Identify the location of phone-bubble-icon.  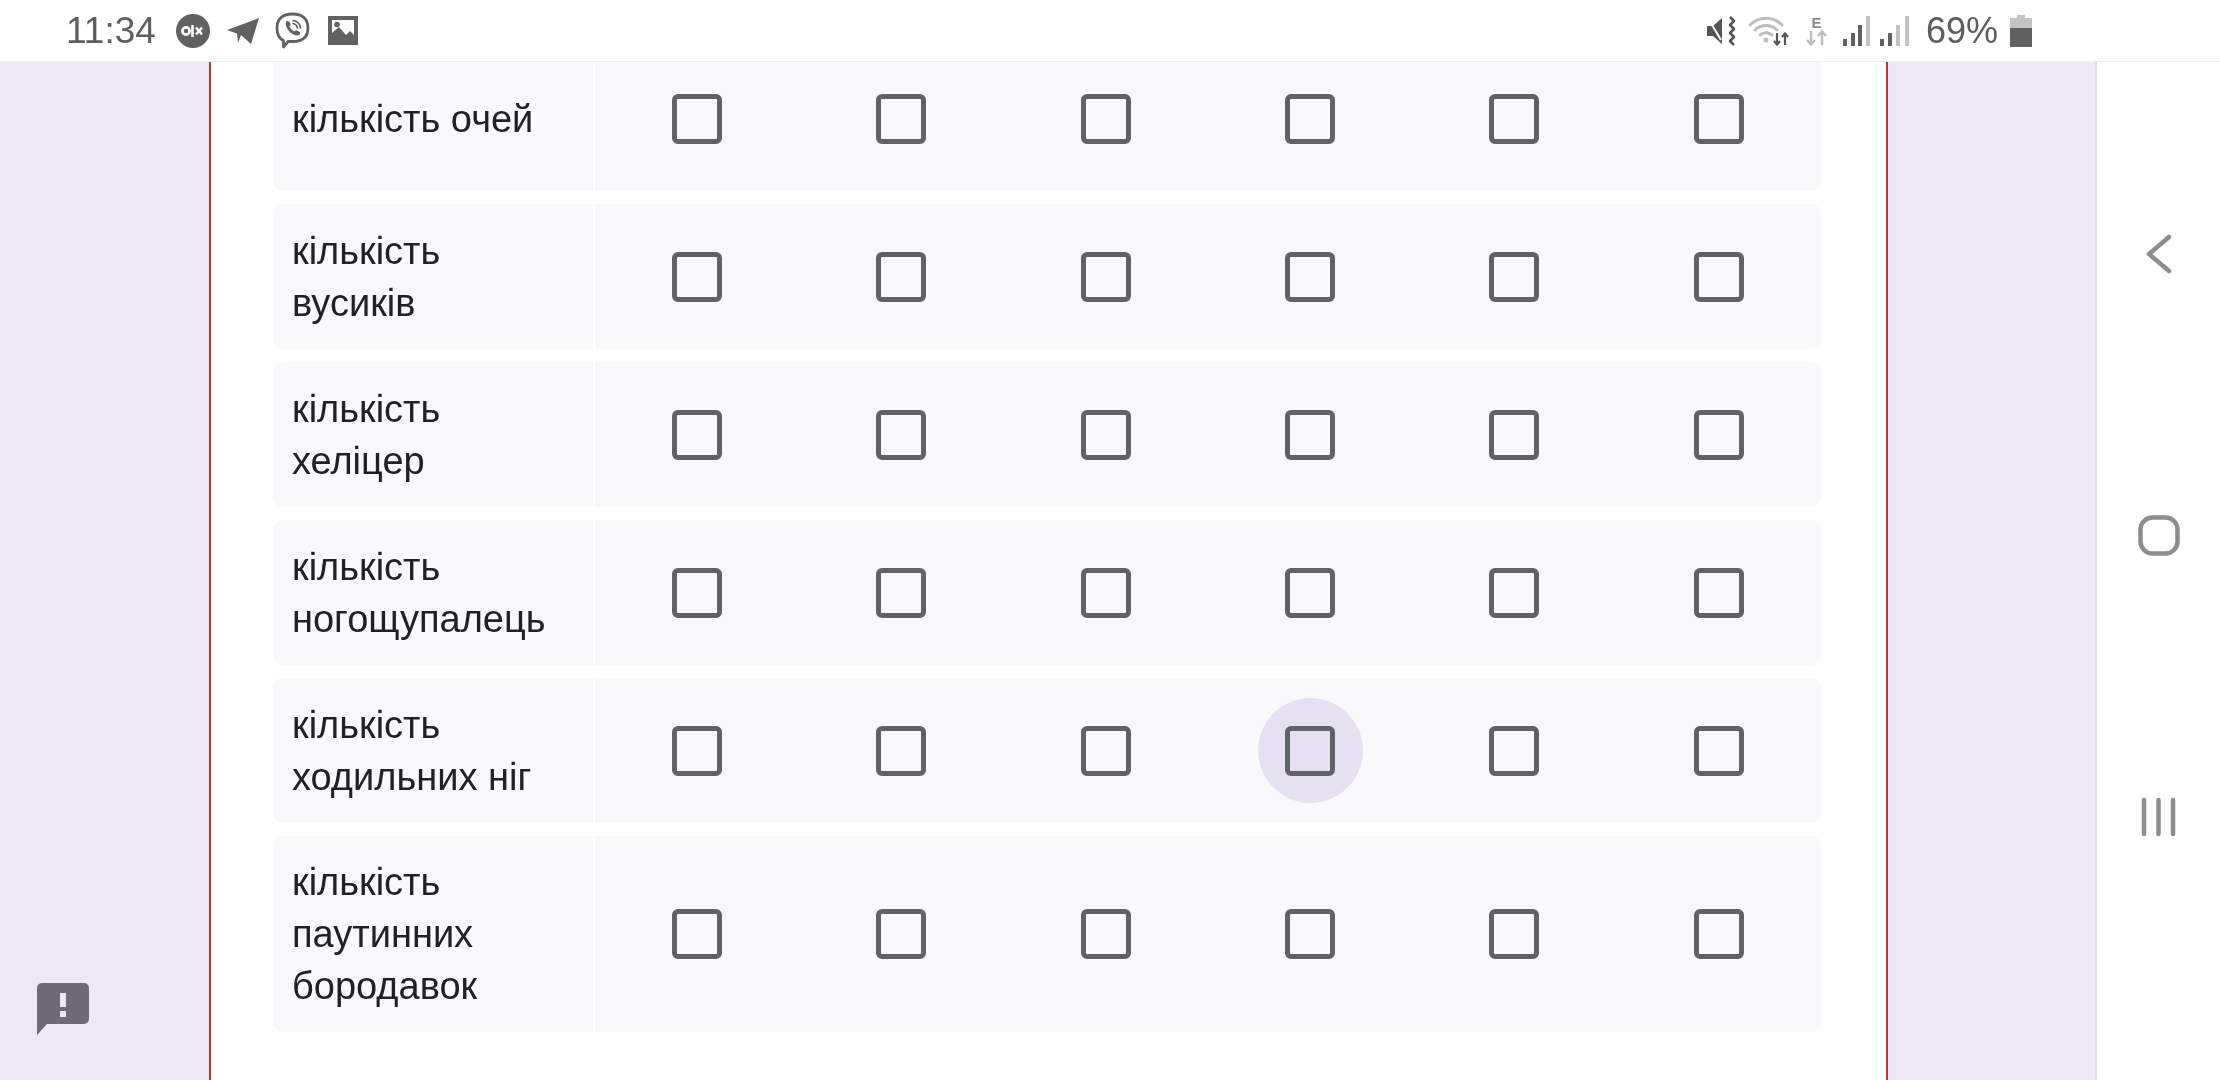
(292, 30).